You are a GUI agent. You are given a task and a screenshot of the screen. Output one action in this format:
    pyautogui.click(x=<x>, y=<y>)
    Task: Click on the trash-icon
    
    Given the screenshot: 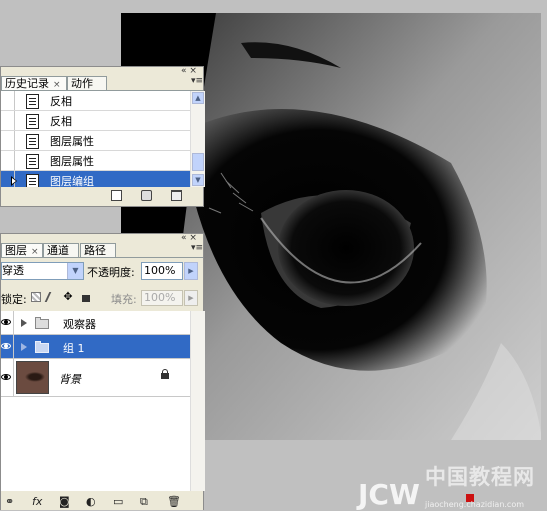 What is the action you would take?
    pyautogui.click(x=176, y=195)
    